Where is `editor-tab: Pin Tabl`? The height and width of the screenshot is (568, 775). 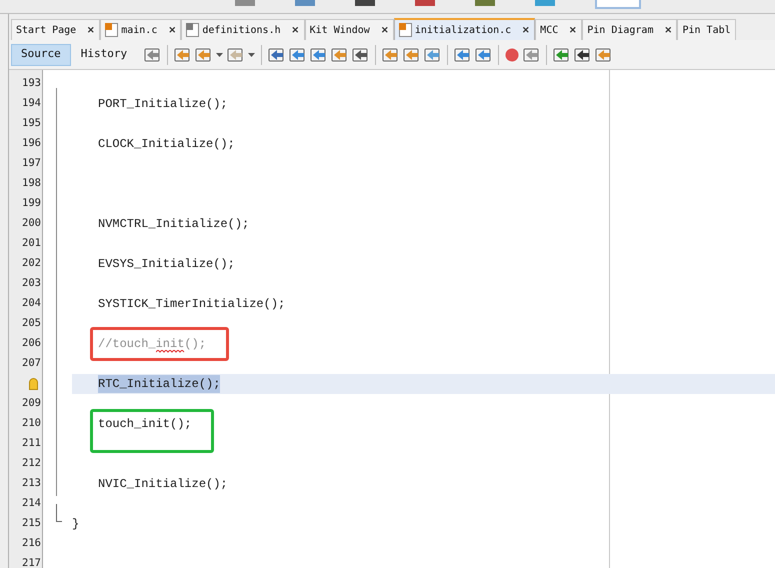
editor-tab: Pin Tabl is located at coordinates (706, 29).